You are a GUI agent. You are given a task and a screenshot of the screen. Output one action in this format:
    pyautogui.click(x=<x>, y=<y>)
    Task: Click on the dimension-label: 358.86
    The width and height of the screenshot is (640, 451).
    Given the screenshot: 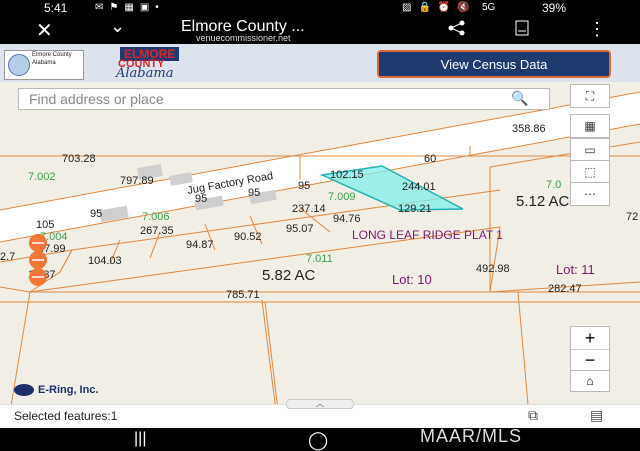 What is the action you would take?
    pyautogui.click(x=529, y=129)
    